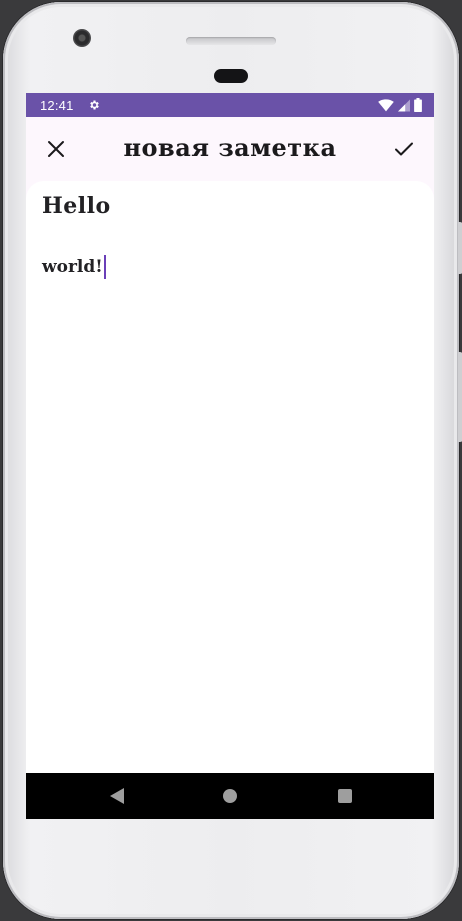 The image size is (462, 921). I want to click on close-icon, so click(56, 149).